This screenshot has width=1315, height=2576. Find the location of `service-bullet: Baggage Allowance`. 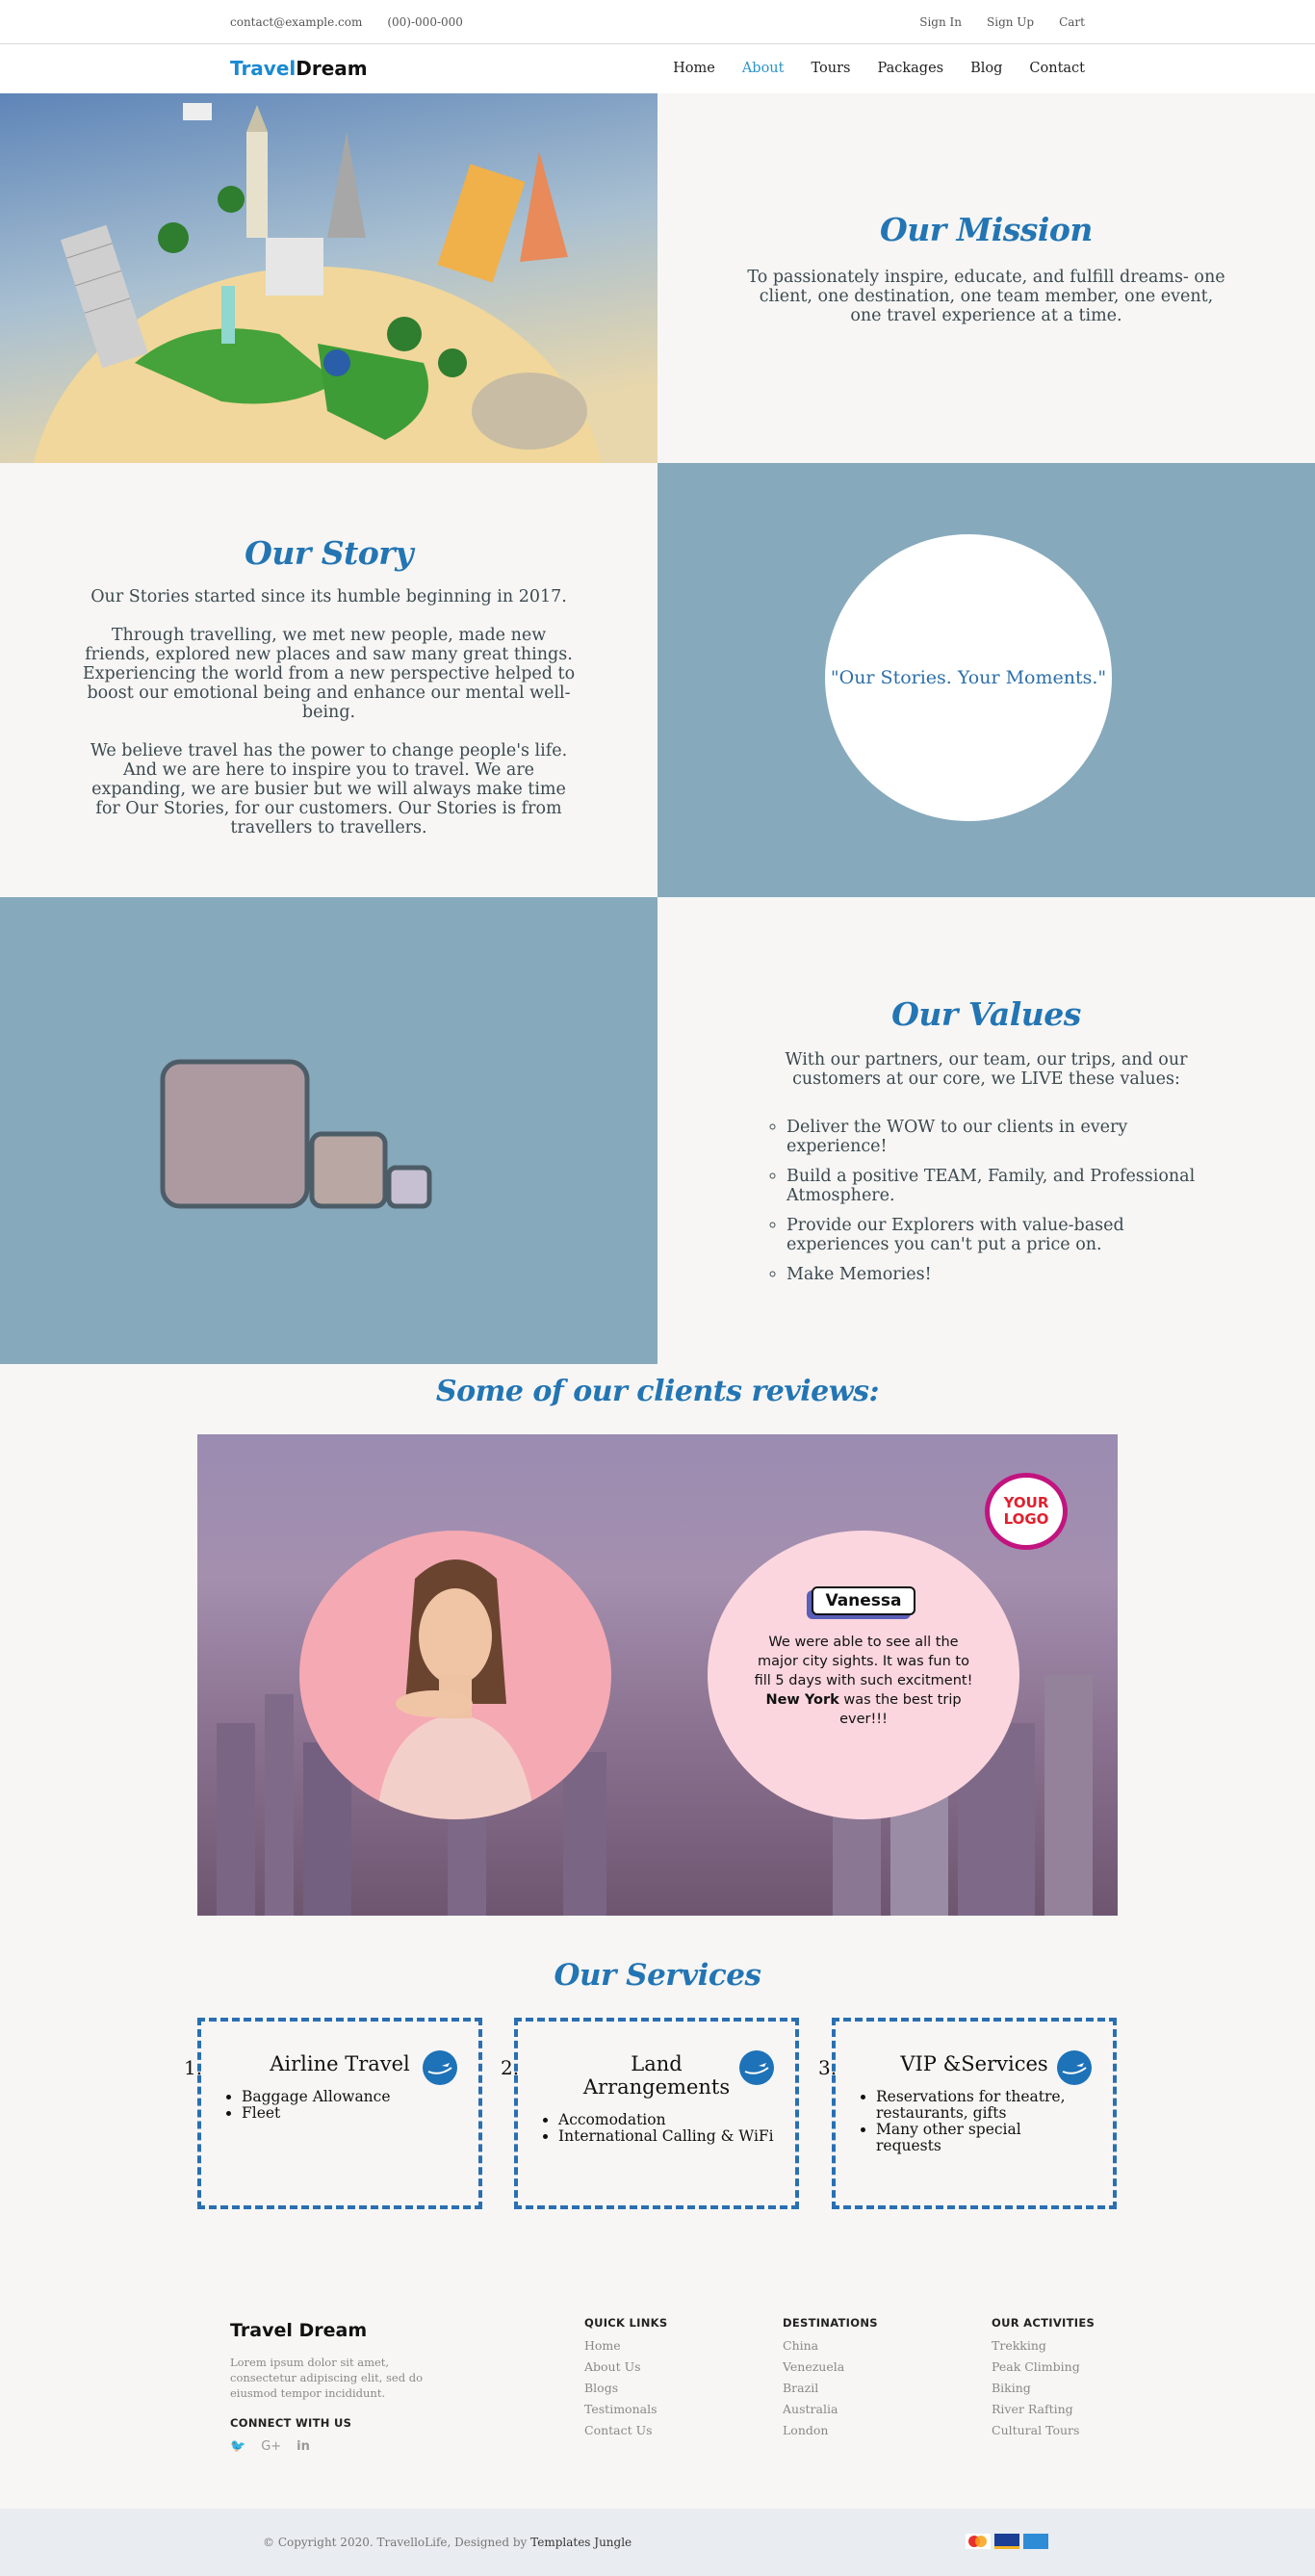

service-bullet: Baggage Allowance is located at coordinates (360, 2097).